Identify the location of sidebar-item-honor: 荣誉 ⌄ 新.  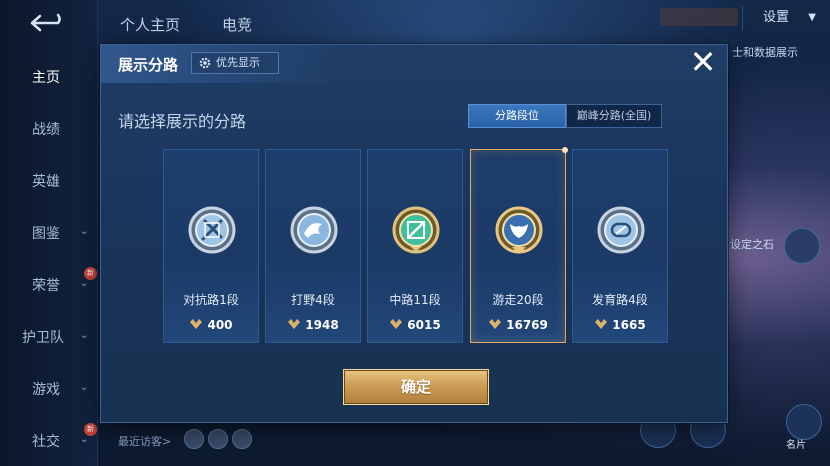
(49, 285).